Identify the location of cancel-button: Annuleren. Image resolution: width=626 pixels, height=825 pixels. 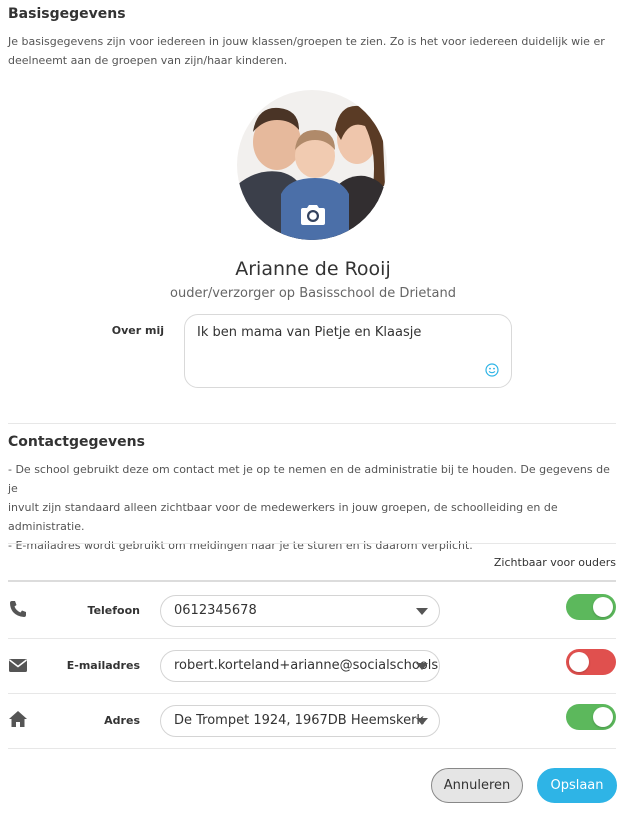
(477, 785).